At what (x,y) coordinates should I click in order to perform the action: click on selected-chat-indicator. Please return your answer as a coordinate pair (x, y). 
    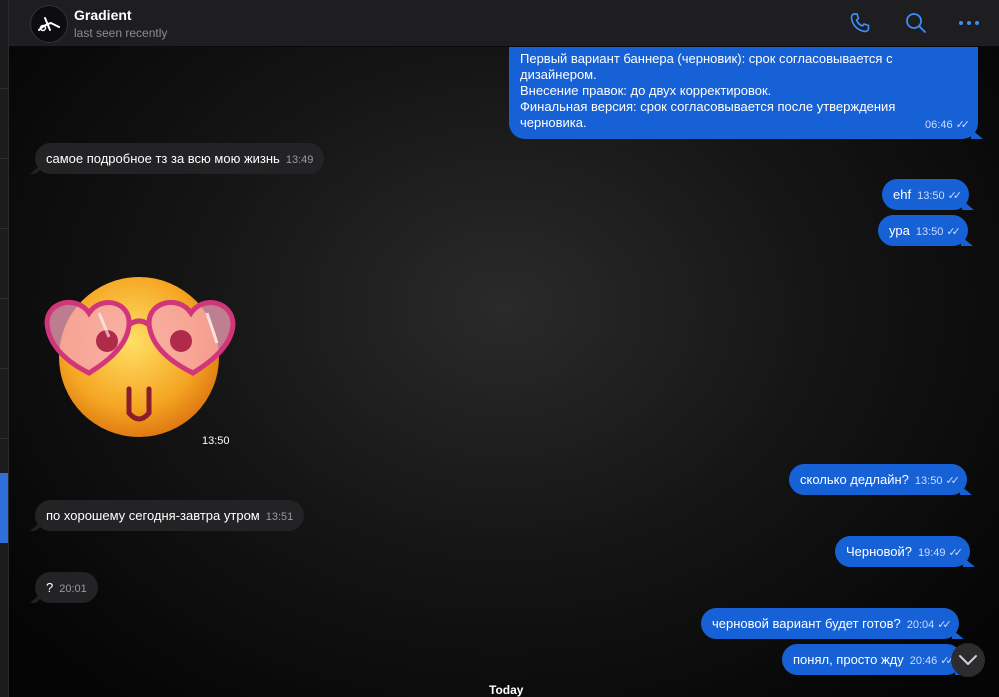
    Looking at the image, I should click on (4, 508).